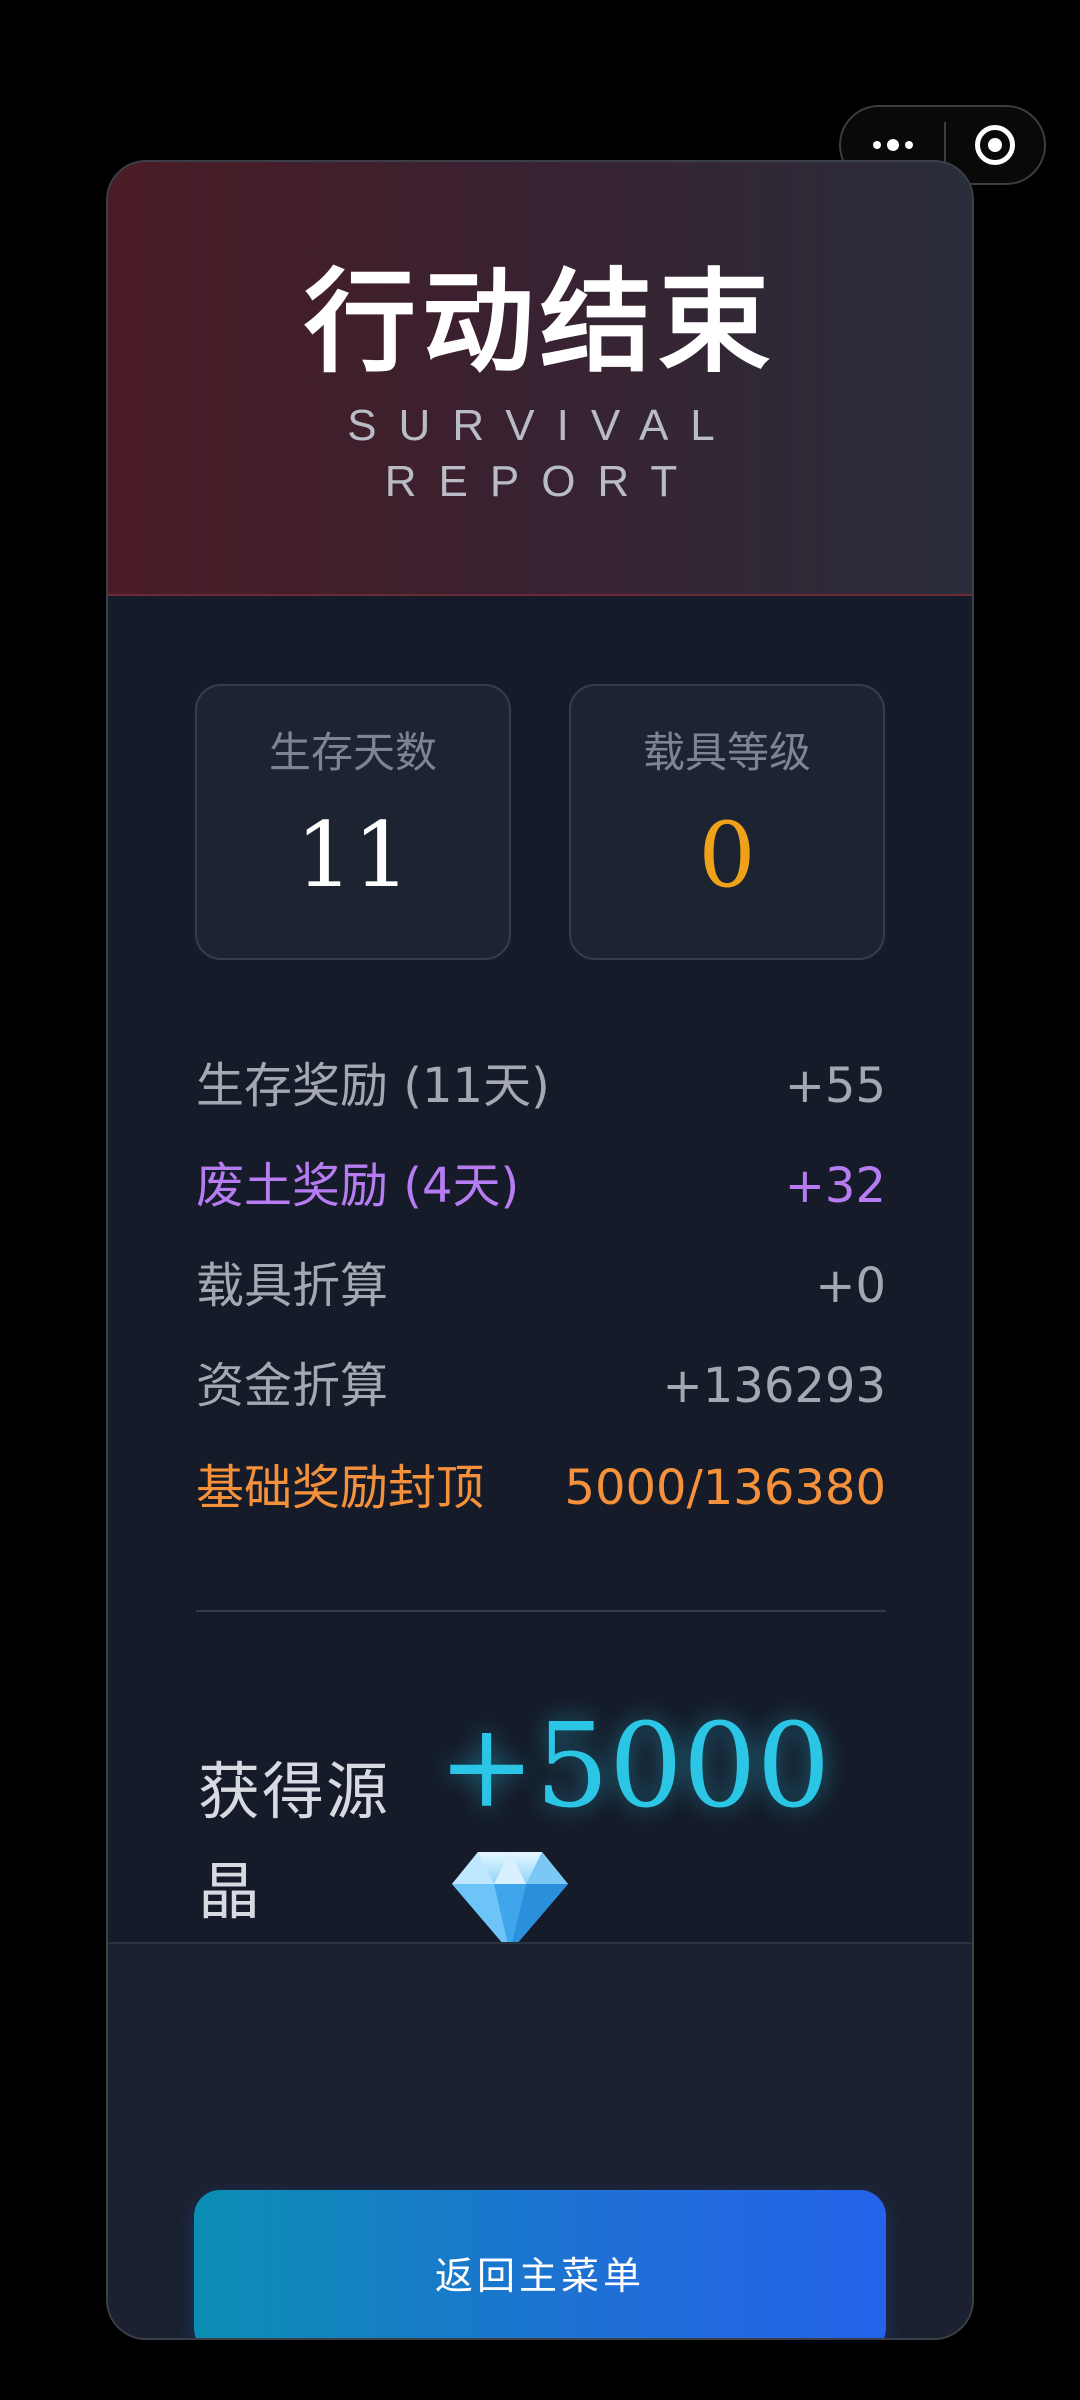  I want to click on reward-row-cap: 基础奖励封顶 5000/136380, so click(541, 1488).